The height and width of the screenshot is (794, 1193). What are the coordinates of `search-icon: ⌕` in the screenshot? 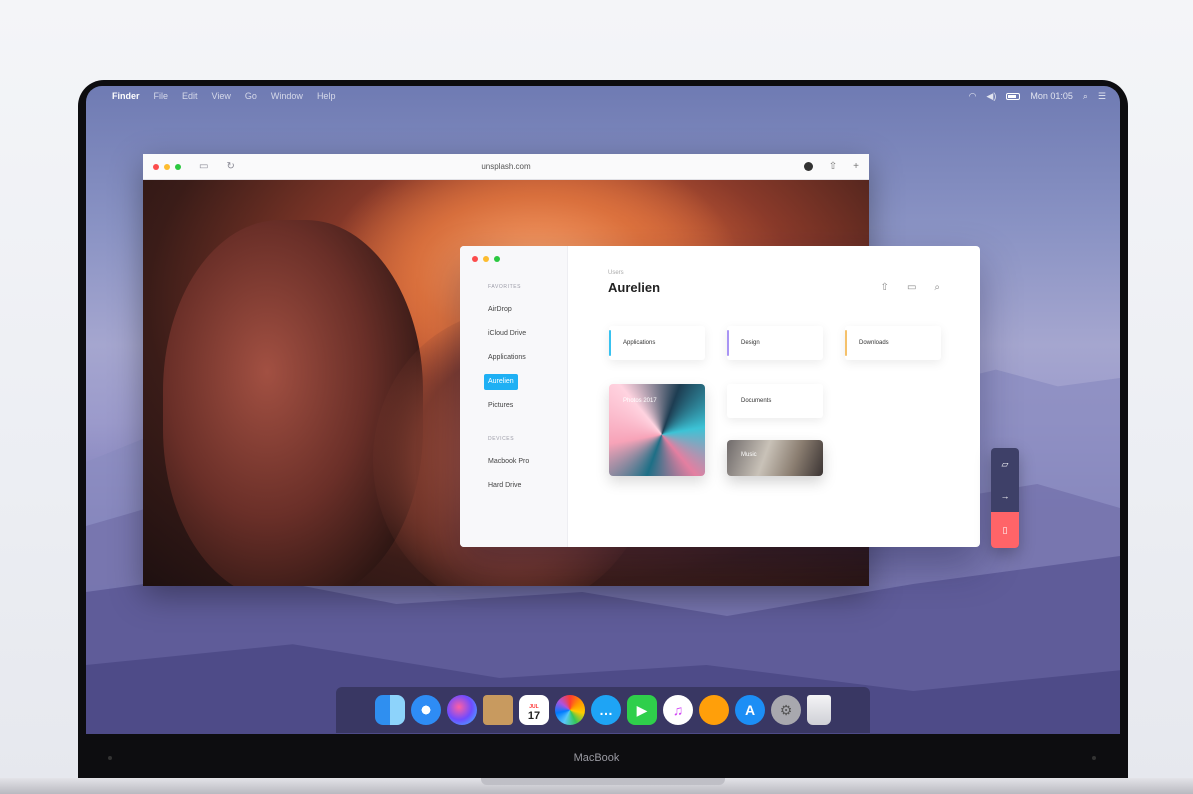 It's located at (937, 287).